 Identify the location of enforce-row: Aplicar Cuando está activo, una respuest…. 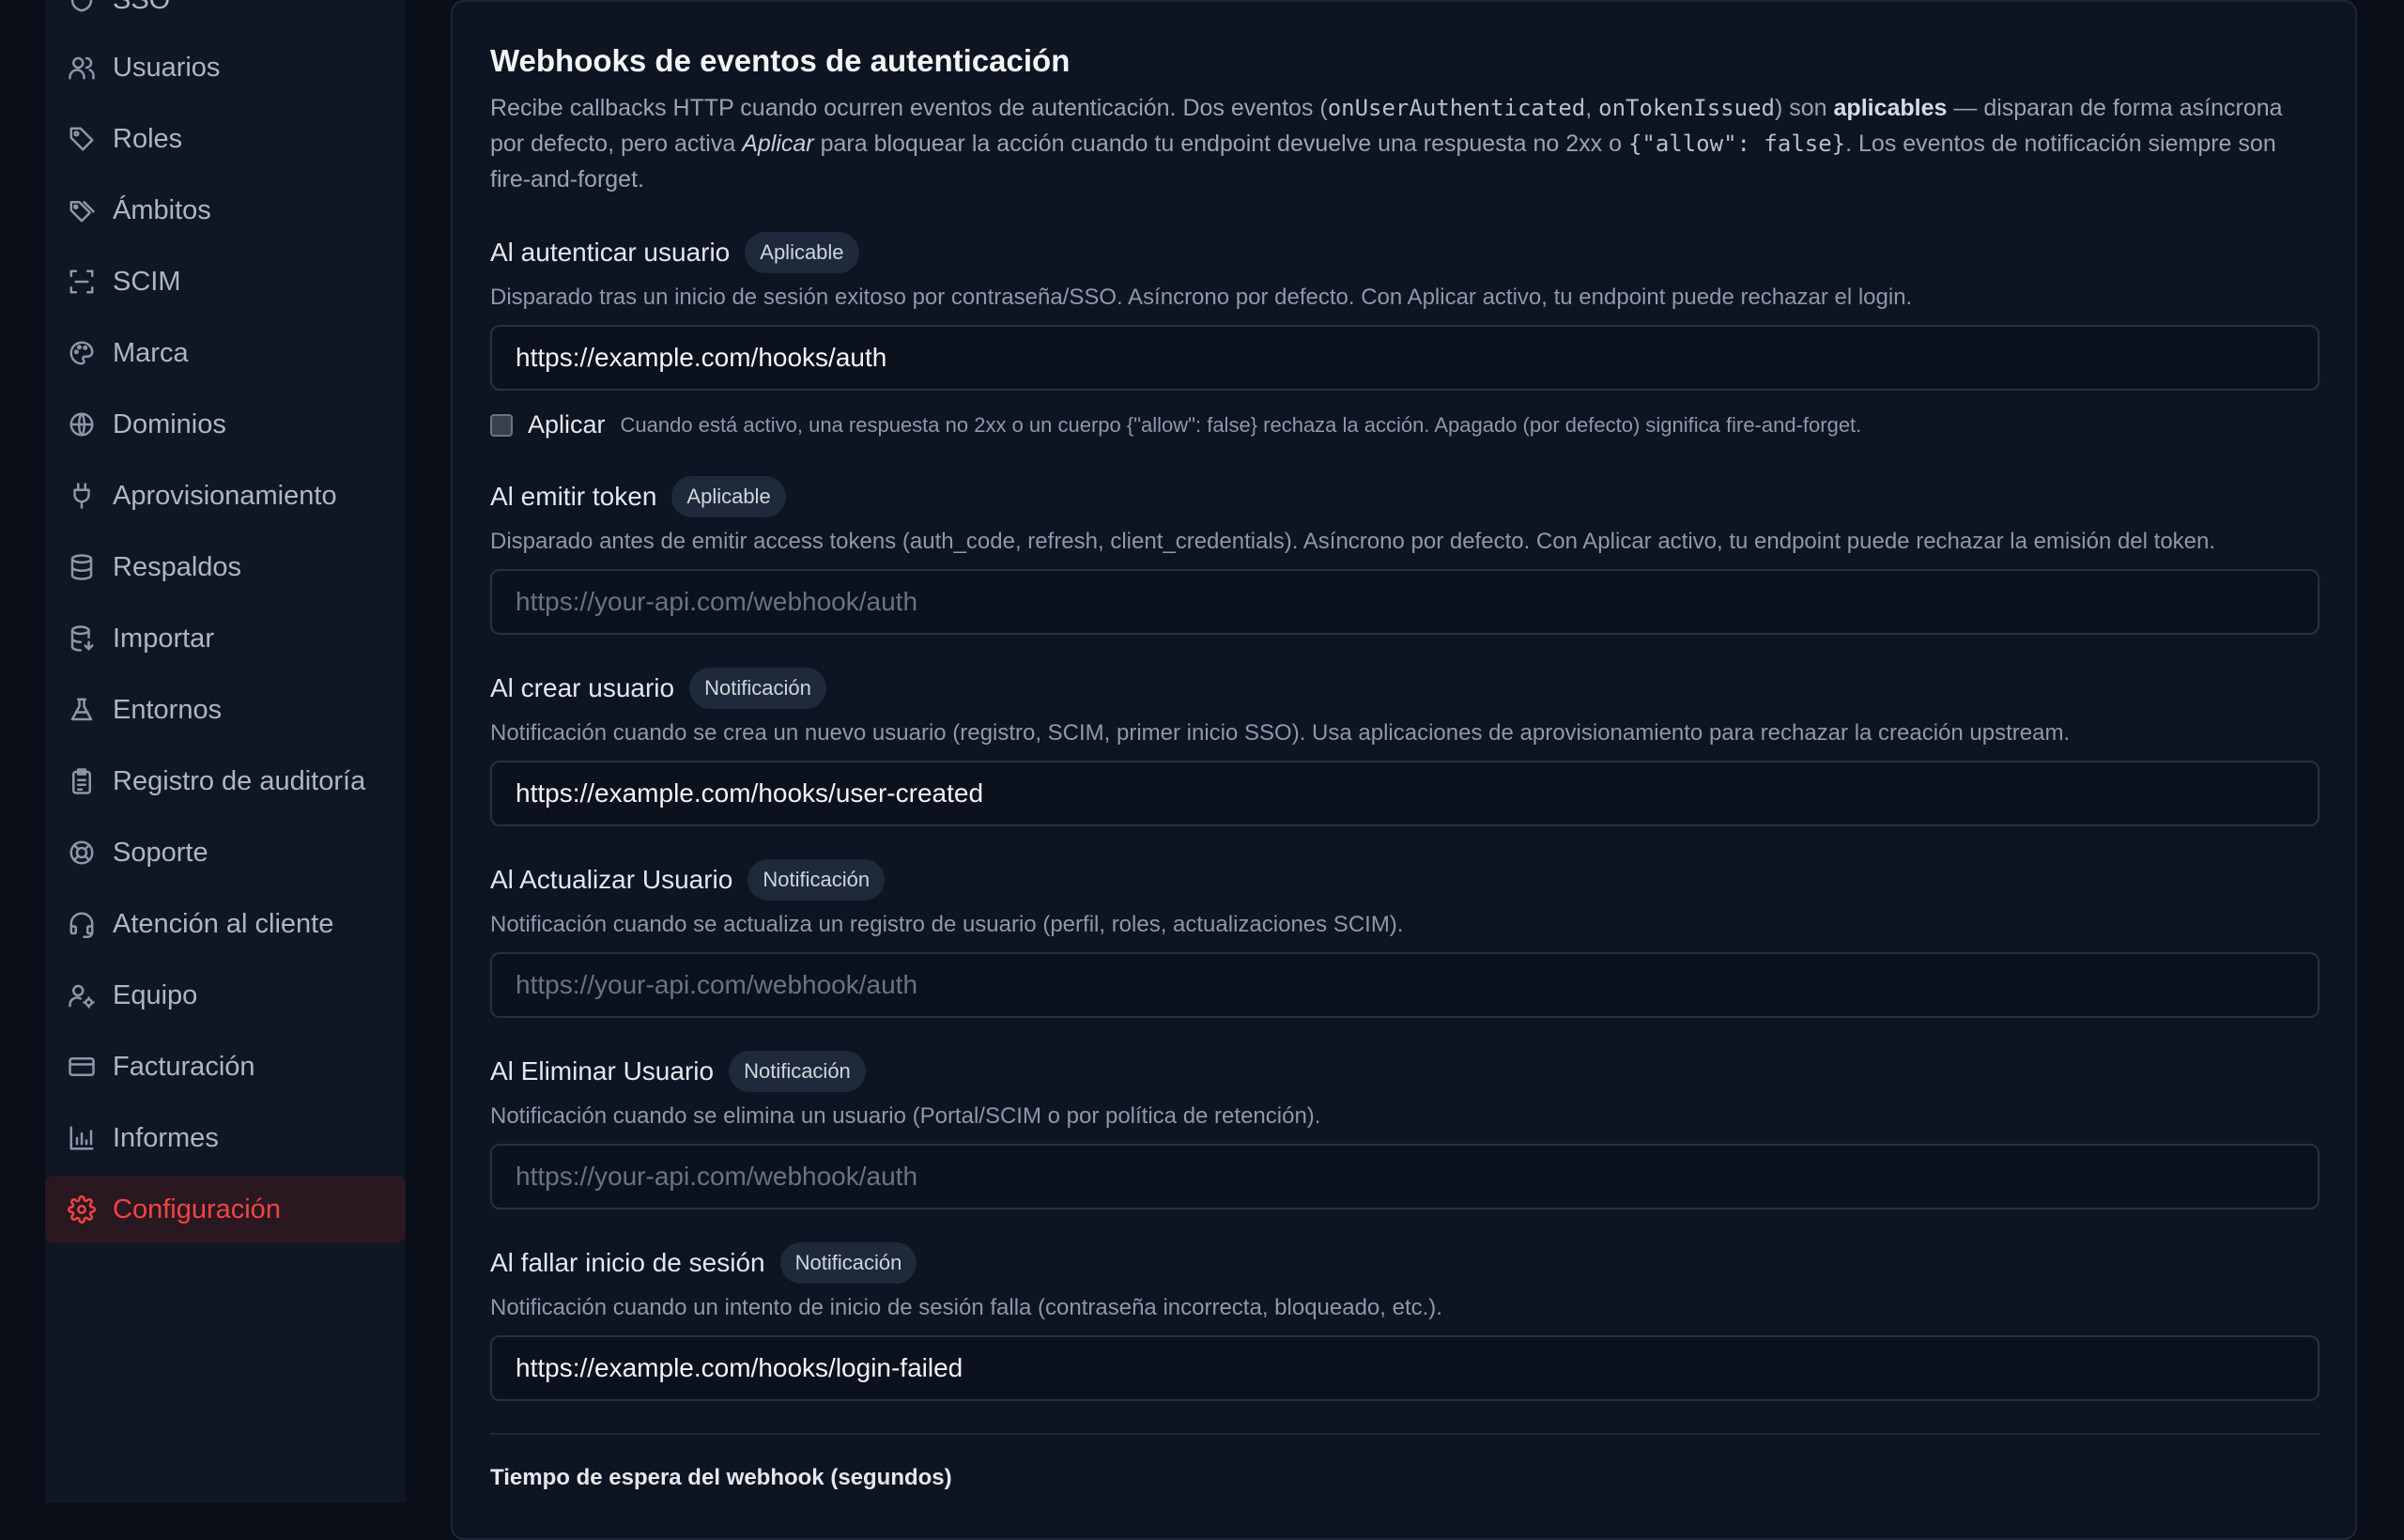
(1175, 424).